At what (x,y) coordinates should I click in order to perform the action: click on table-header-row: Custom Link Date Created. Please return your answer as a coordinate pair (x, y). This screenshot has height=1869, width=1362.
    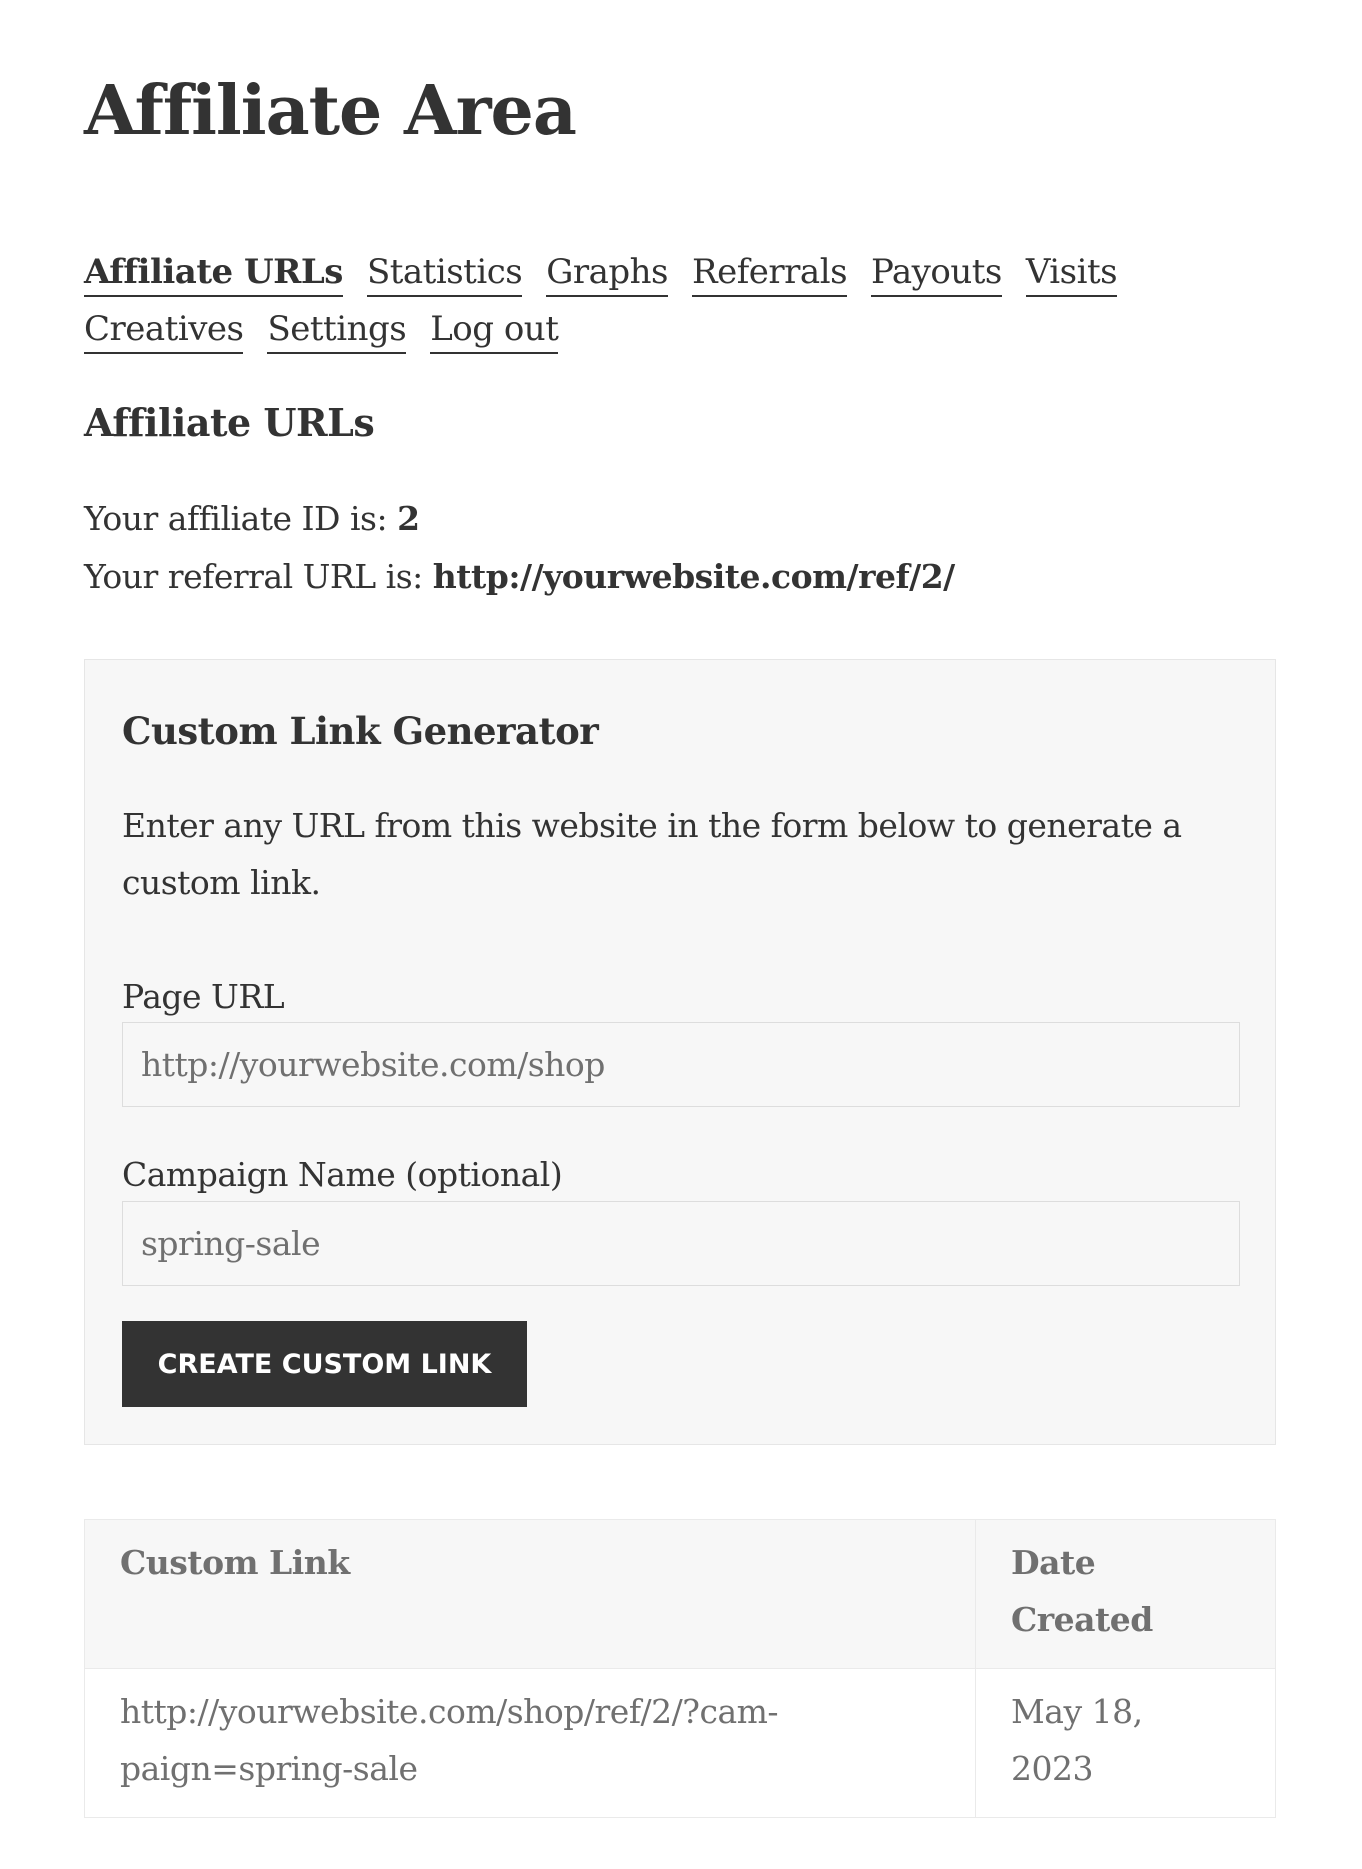
    Looking at the image, I should click on (680, 1594).